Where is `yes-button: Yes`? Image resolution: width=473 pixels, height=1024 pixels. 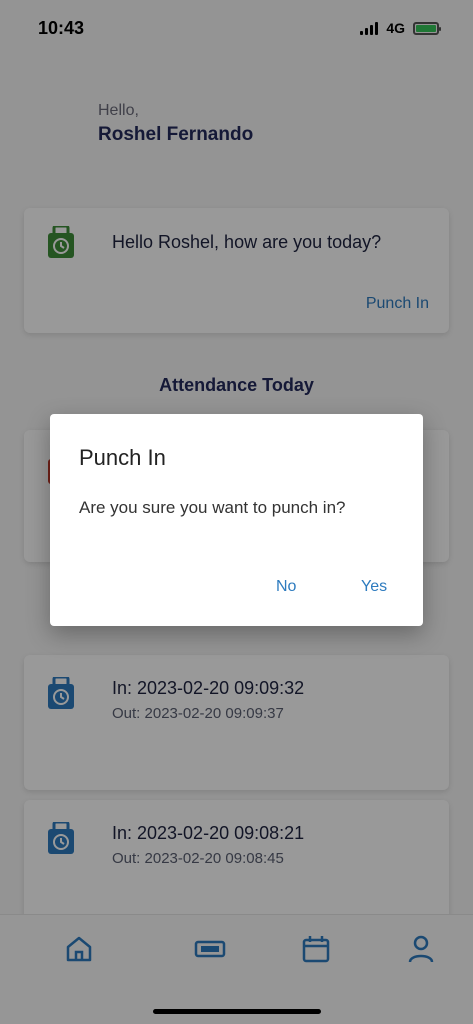 yes-button: Yes is located at coordinates (374, 587).